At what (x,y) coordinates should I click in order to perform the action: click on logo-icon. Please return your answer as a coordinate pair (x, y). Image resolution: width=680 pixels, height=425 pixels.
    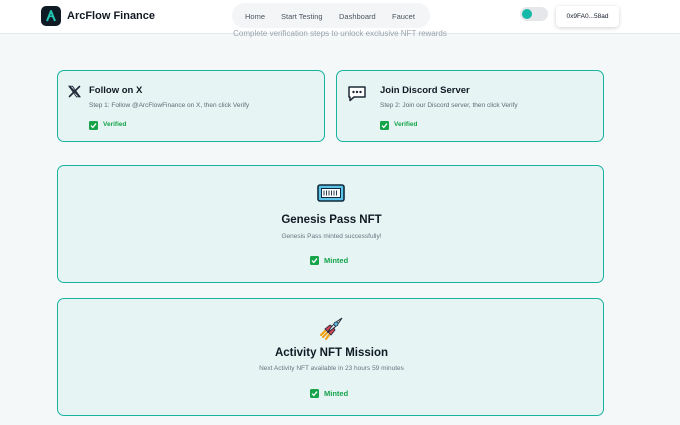
    Looking at the image, I should click on (51, 16).